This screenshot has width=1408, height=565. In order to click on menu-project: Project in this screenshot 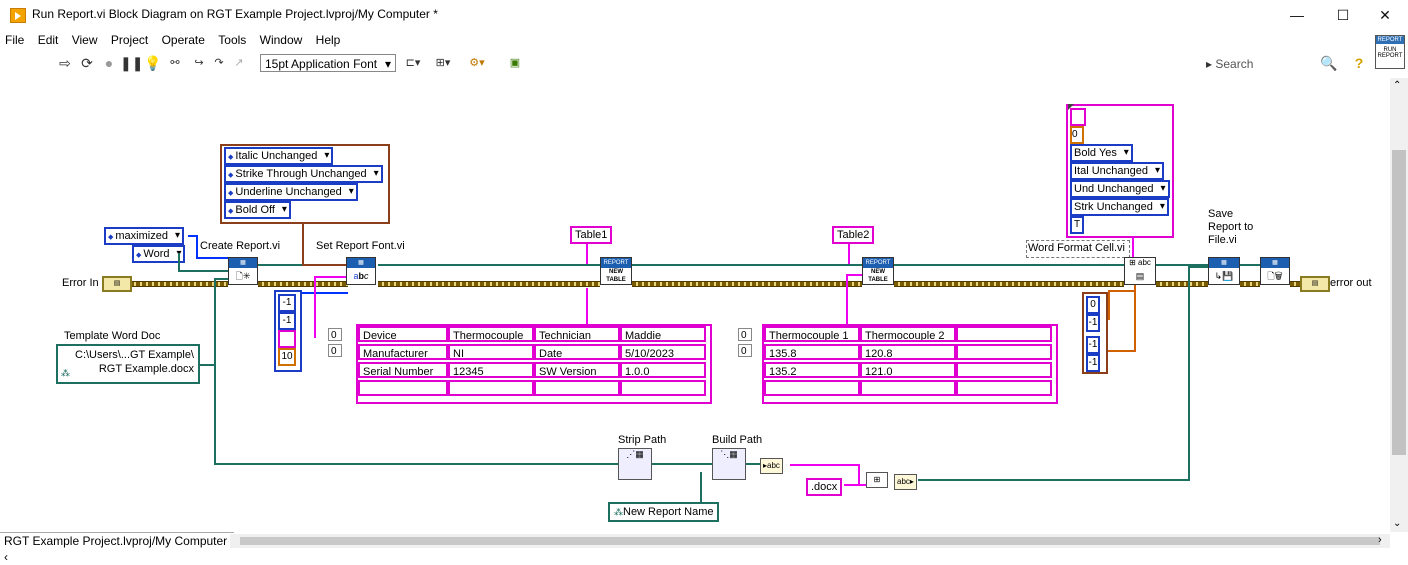, I will do `click(129, 40)`.